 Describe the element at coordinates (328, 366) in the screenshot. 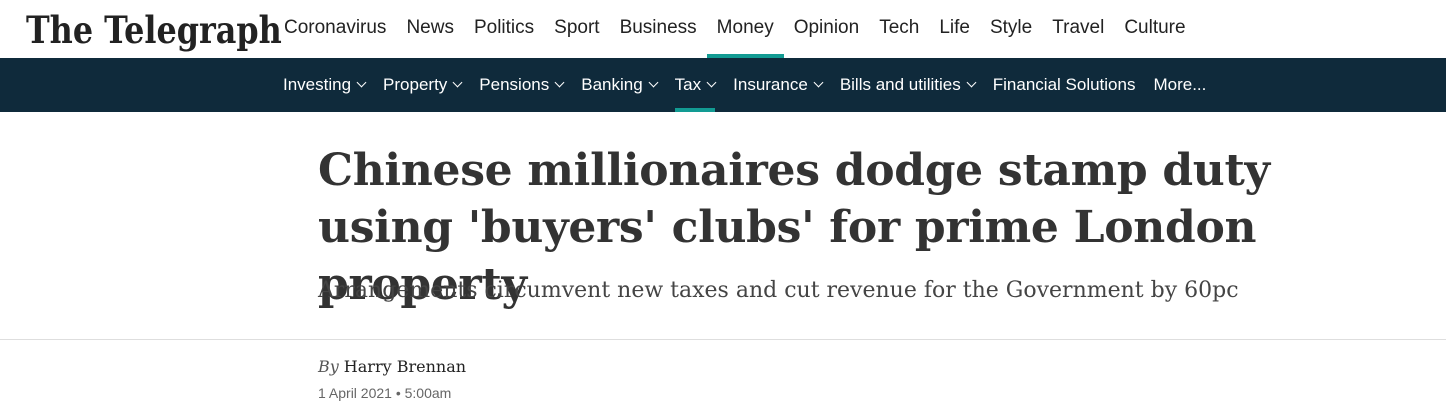

I see `byline-prefix: By` at that location.